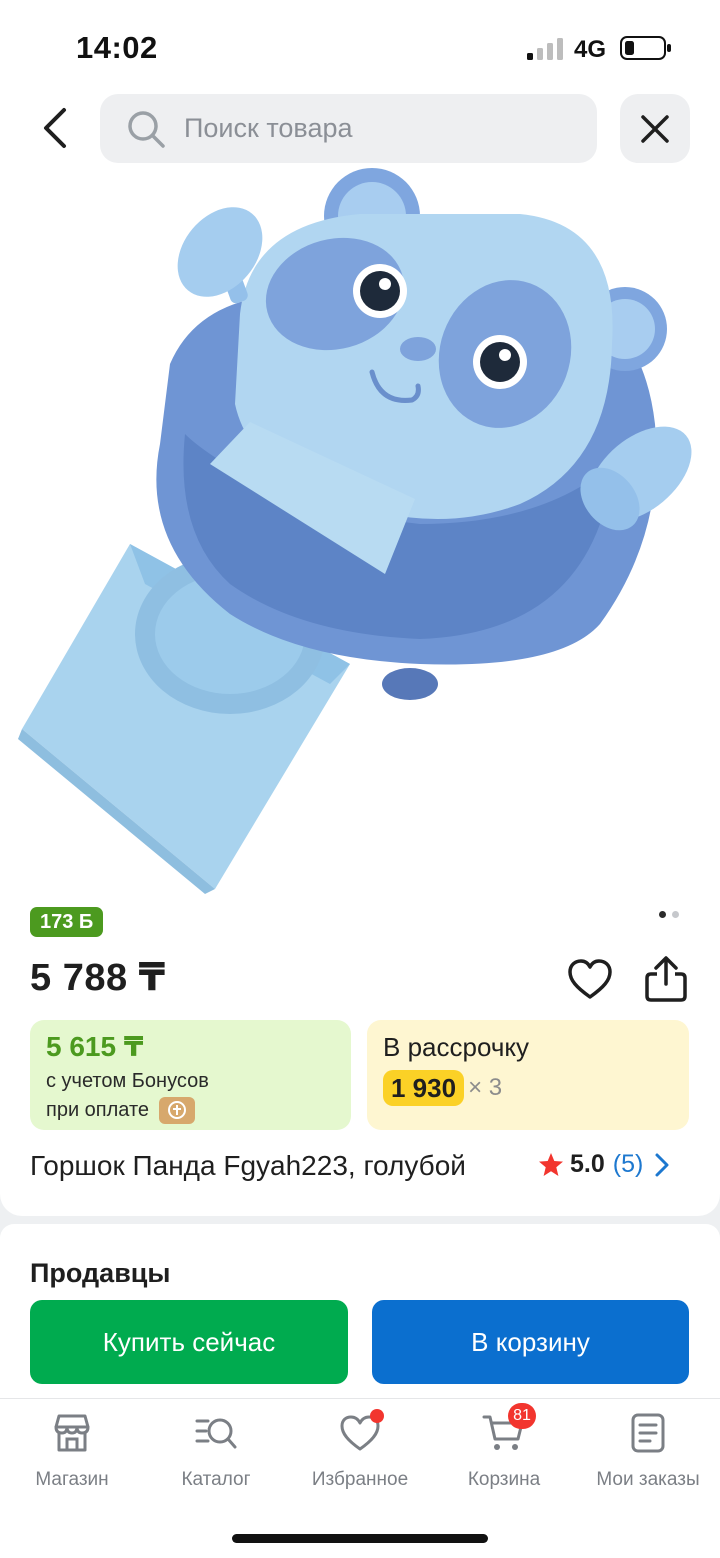 This screenshot has height=1558, width=720. Describe the element at coordinates (360, 1214) in the screenshot. I see `section-divider` at that location.